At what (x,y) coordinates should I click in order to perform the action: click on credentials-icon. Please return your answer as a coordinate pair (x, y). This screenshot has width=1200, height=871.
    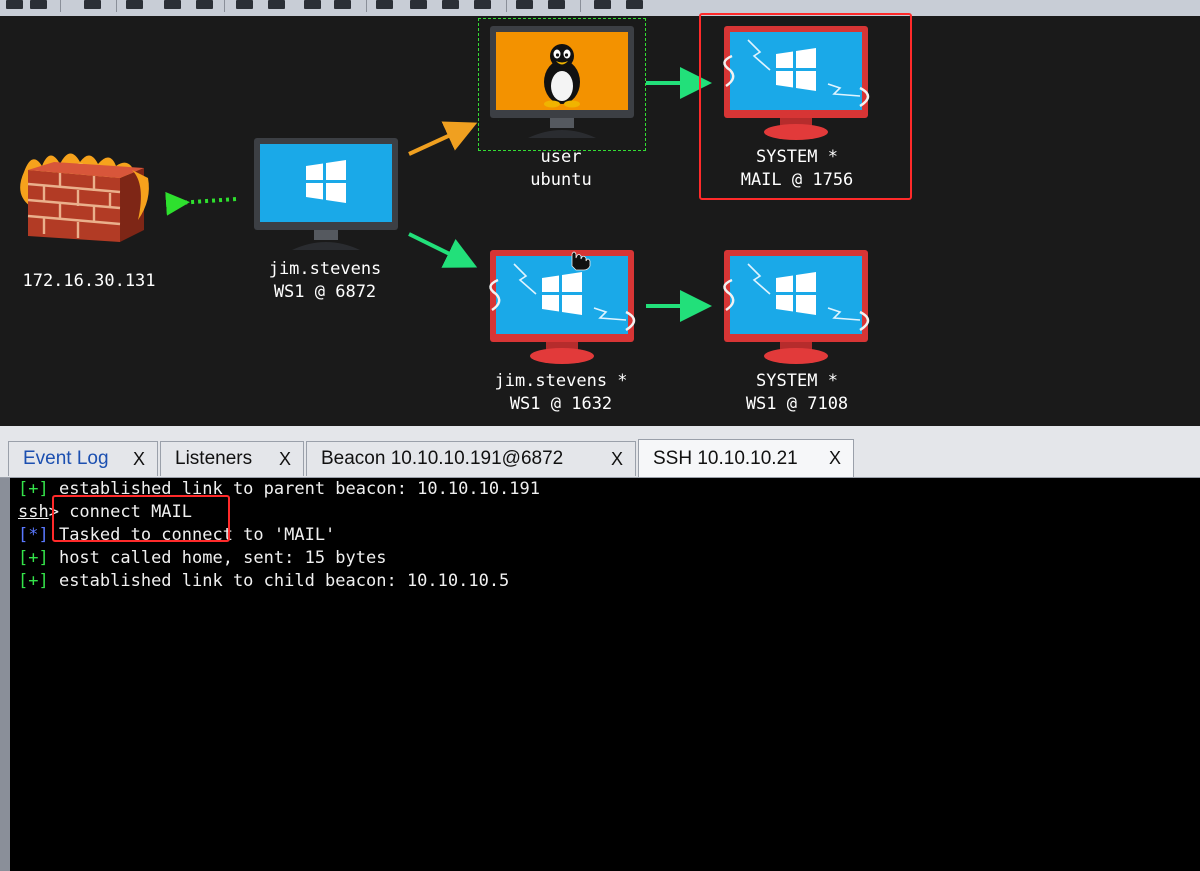
    Looking at the image, I should click on (244, 4).